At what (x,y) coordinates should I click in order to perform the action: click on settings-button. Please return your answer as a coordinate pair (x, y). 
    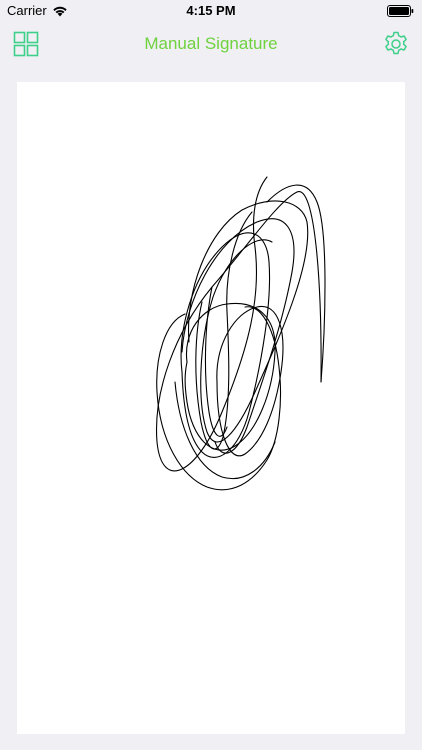
    Looking at the image, I should click on (396, 44).